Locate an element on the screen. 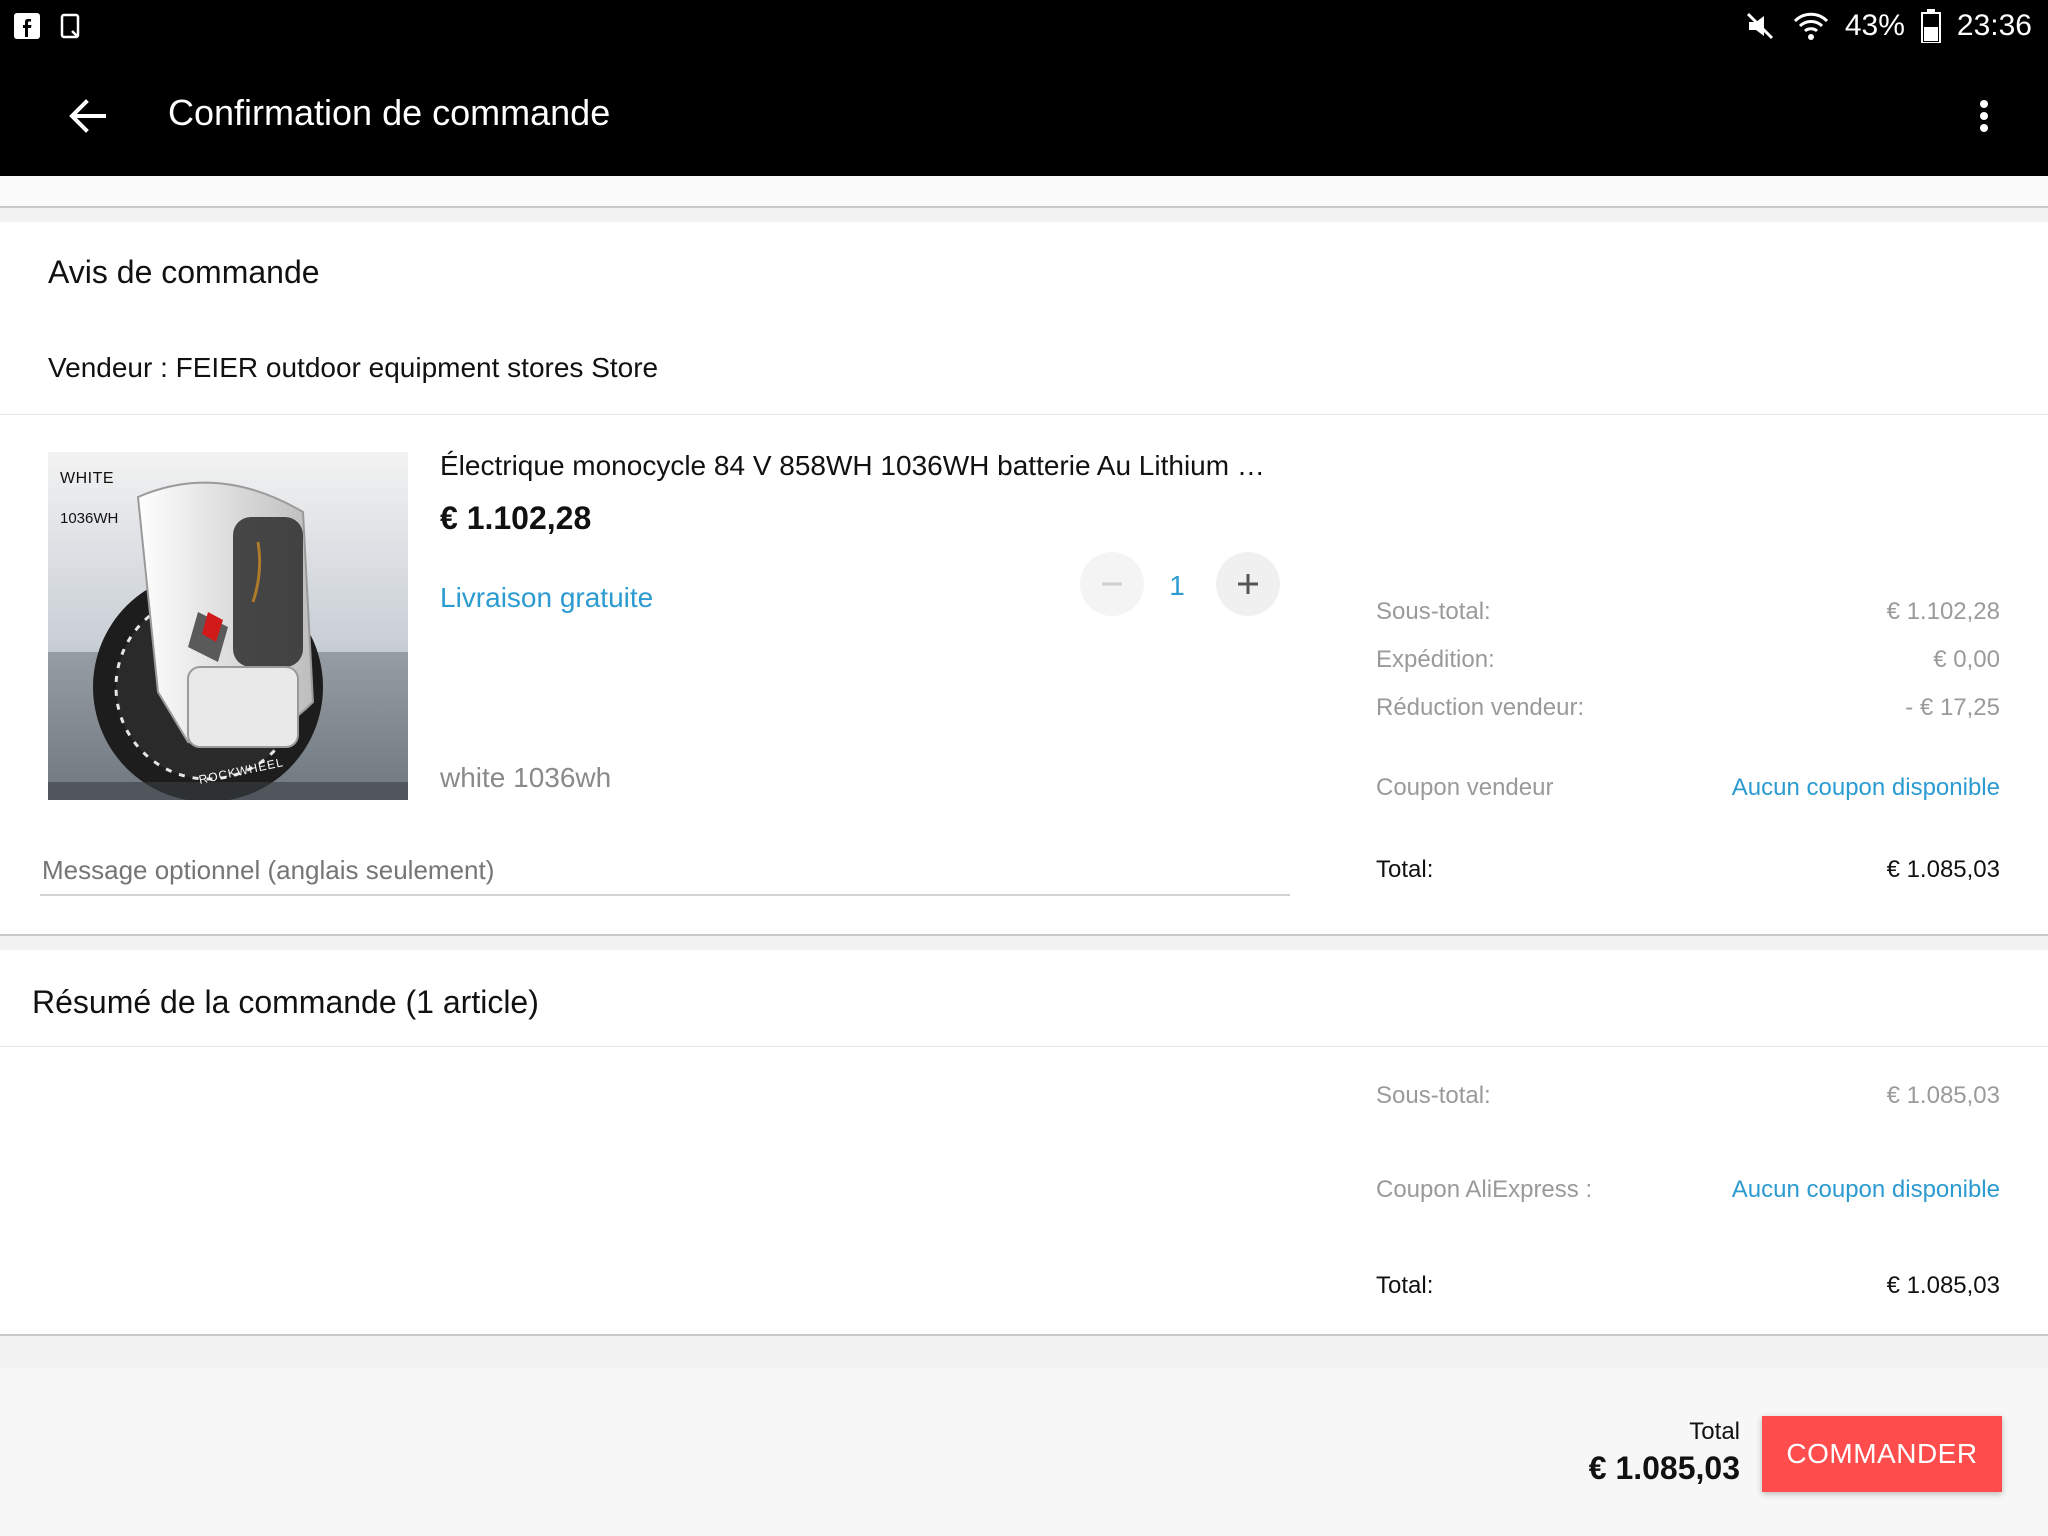  footer-bar is located at coordinates (1024, 1452).